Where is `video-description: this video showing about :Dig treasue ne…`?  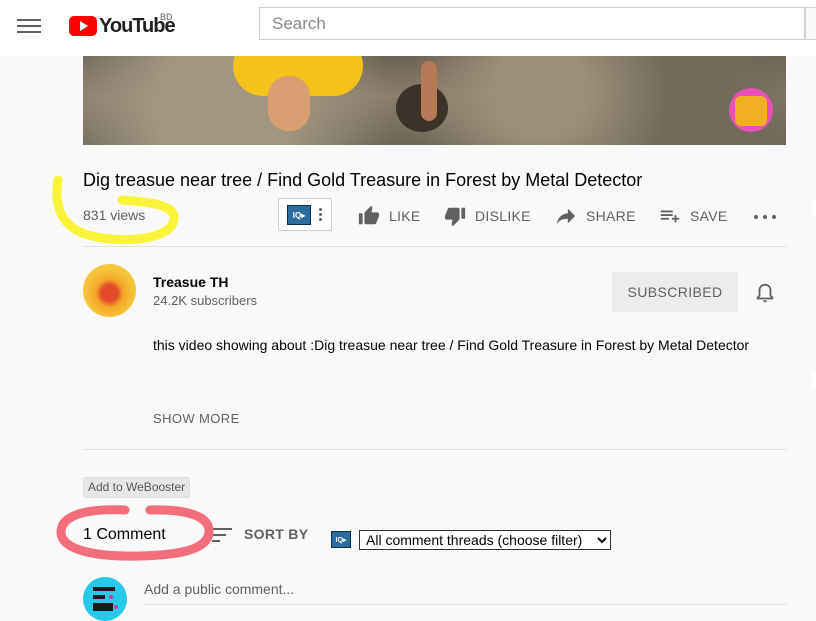
video-description: this video showing about :Dig treasue ne… is located at coordinates (451, 345).